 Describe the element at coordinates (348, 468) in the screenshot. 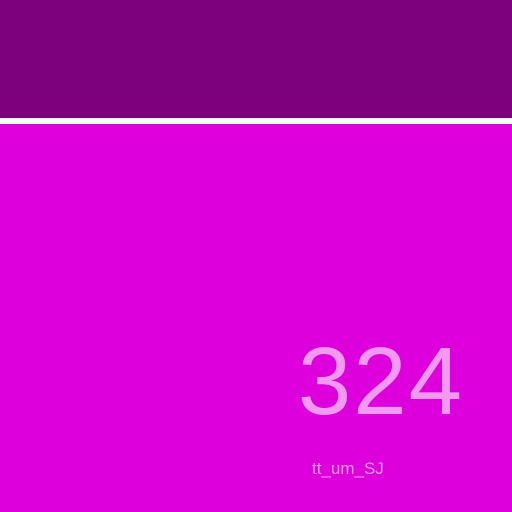

I see `caption-label: tt_um_SJ` at that location.